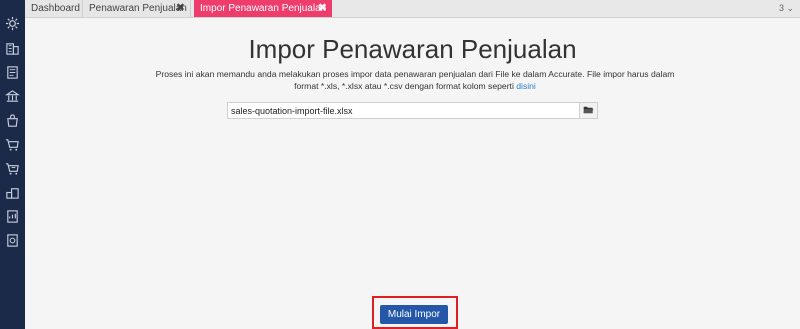  I want to click on page-title: Impor Penawaran Penjualan, so click(412, 49).